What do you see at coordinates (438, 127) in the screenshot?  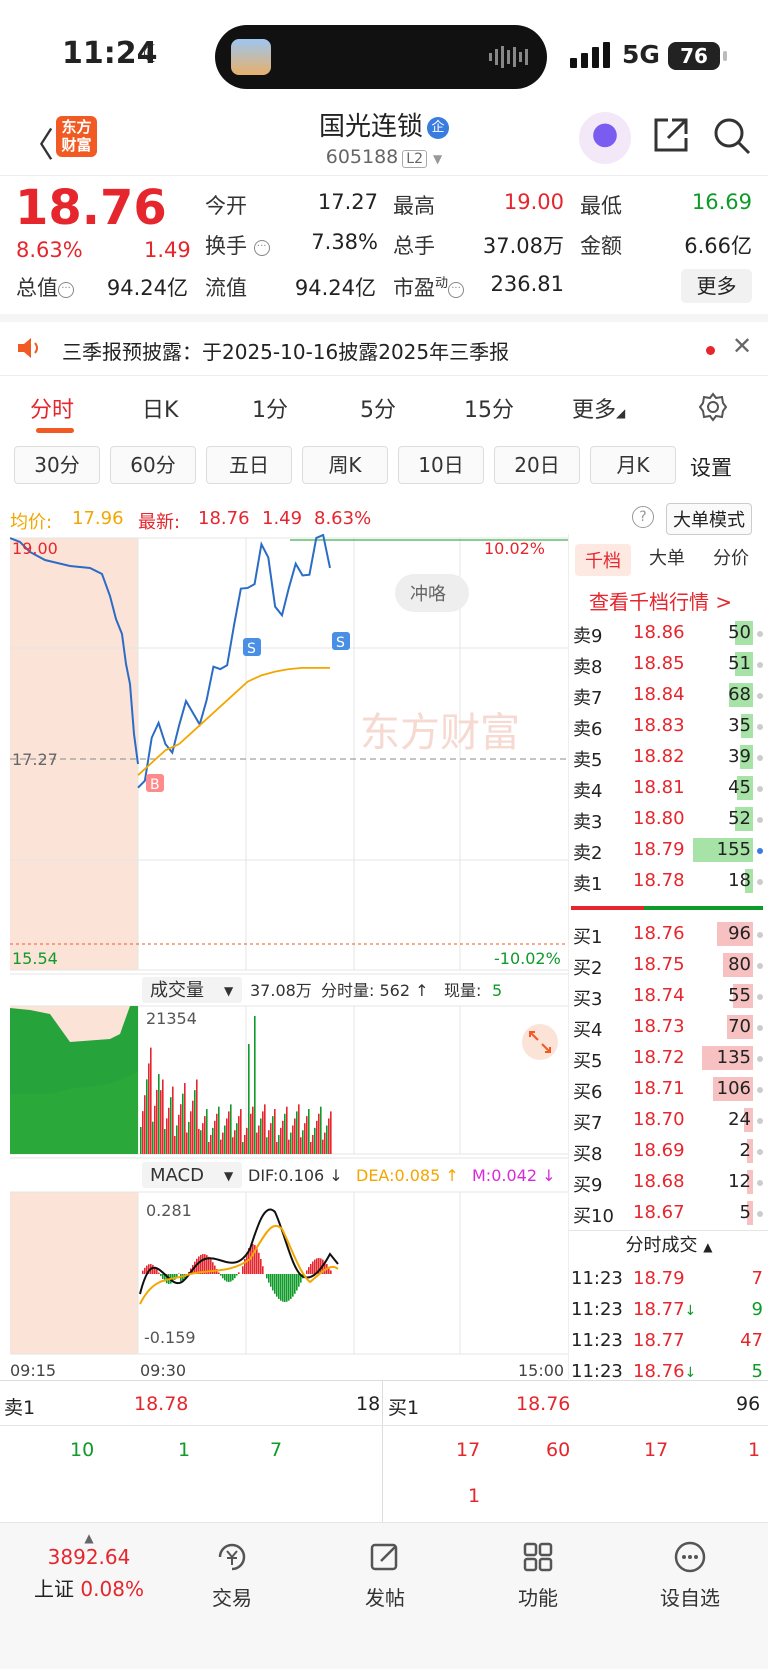 I see `enterprise-badge: 企` at bounding box center [438, 127].